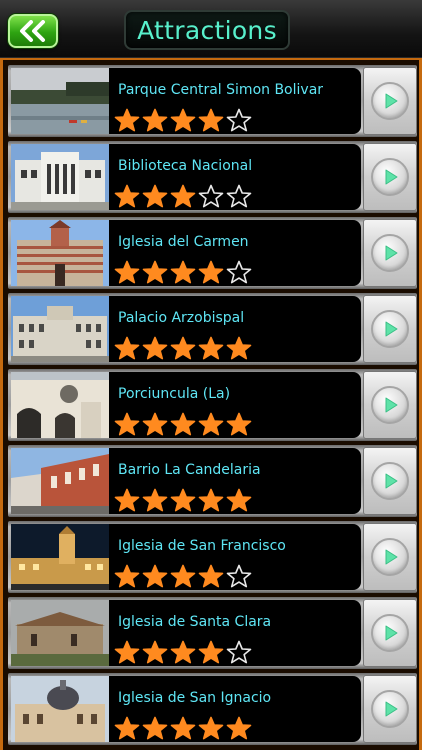  Describe the element at coordinates (235, 253) in the screenshot. I see `attraction-info: Iglesia del Carmen` at that location.